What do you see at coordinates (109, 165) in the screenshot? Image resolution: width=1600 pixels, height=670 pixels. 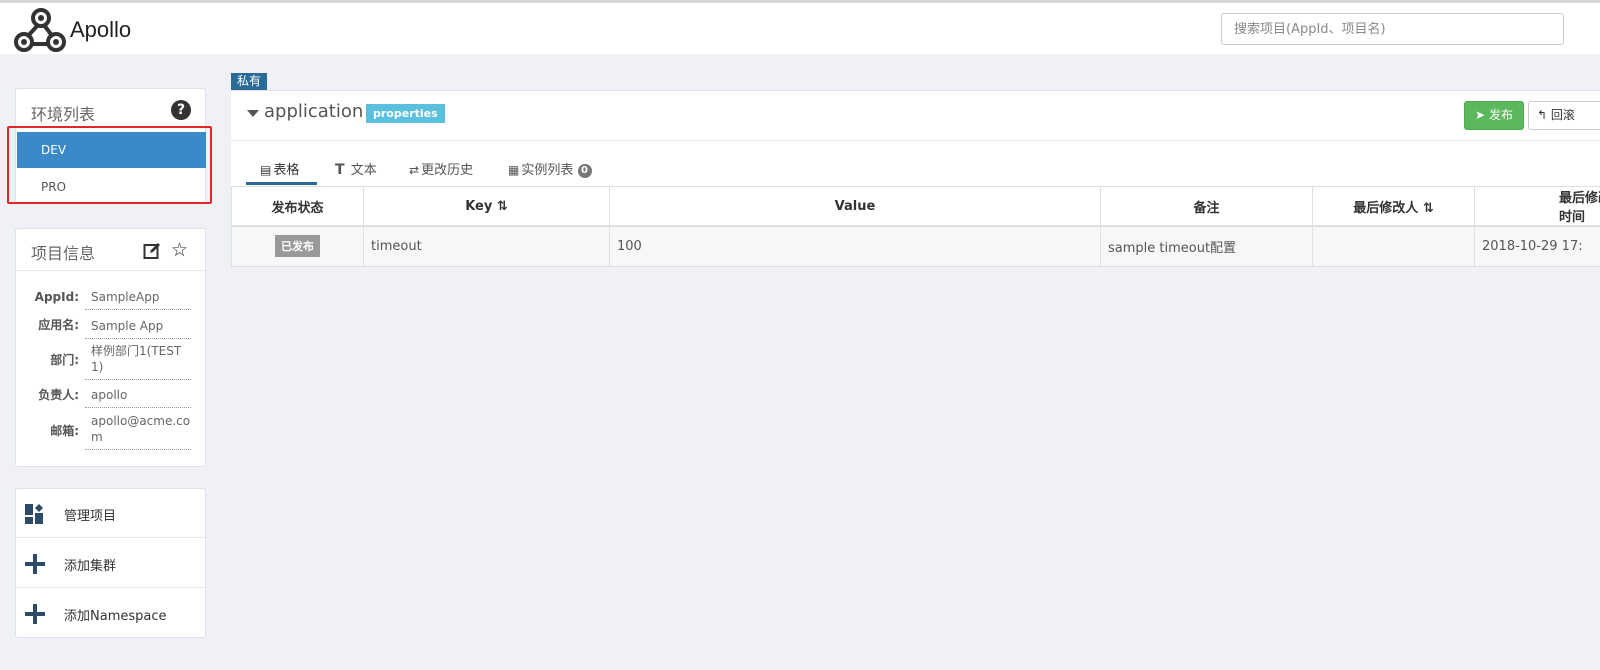 I see `highlight-box` at bounding box center [109, 165].